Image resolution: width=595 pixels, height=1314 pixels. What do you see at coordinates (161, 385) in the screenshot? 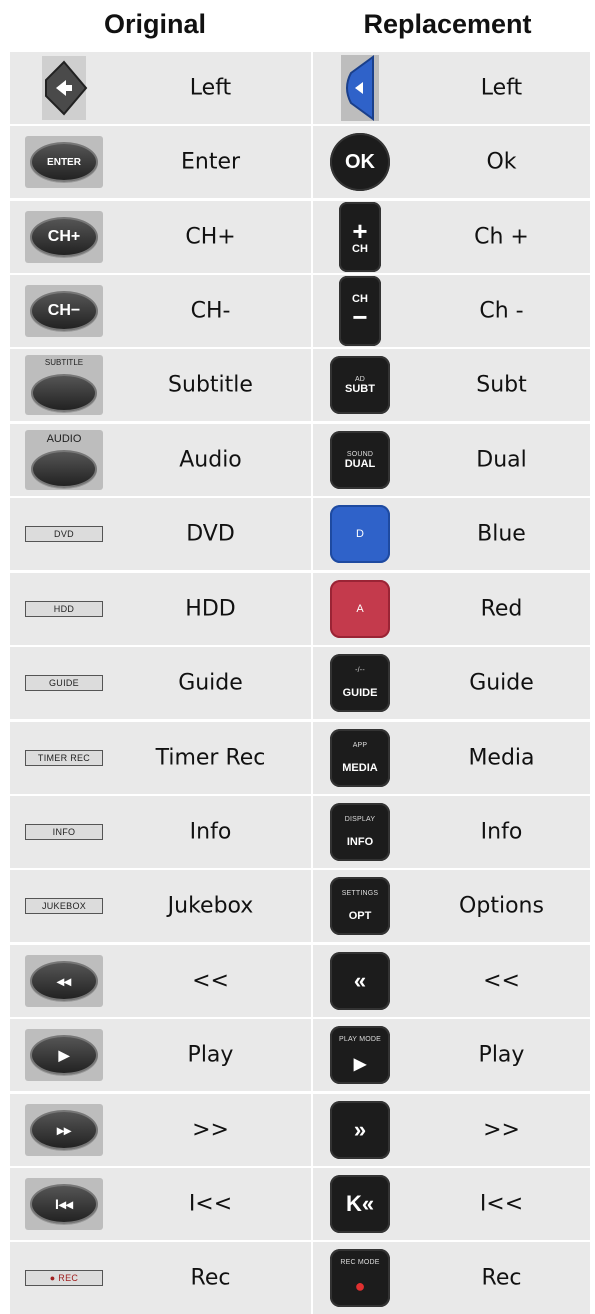
I see `original-cell: SUBTITLE Subtitle` at bounding box center [161, 385].